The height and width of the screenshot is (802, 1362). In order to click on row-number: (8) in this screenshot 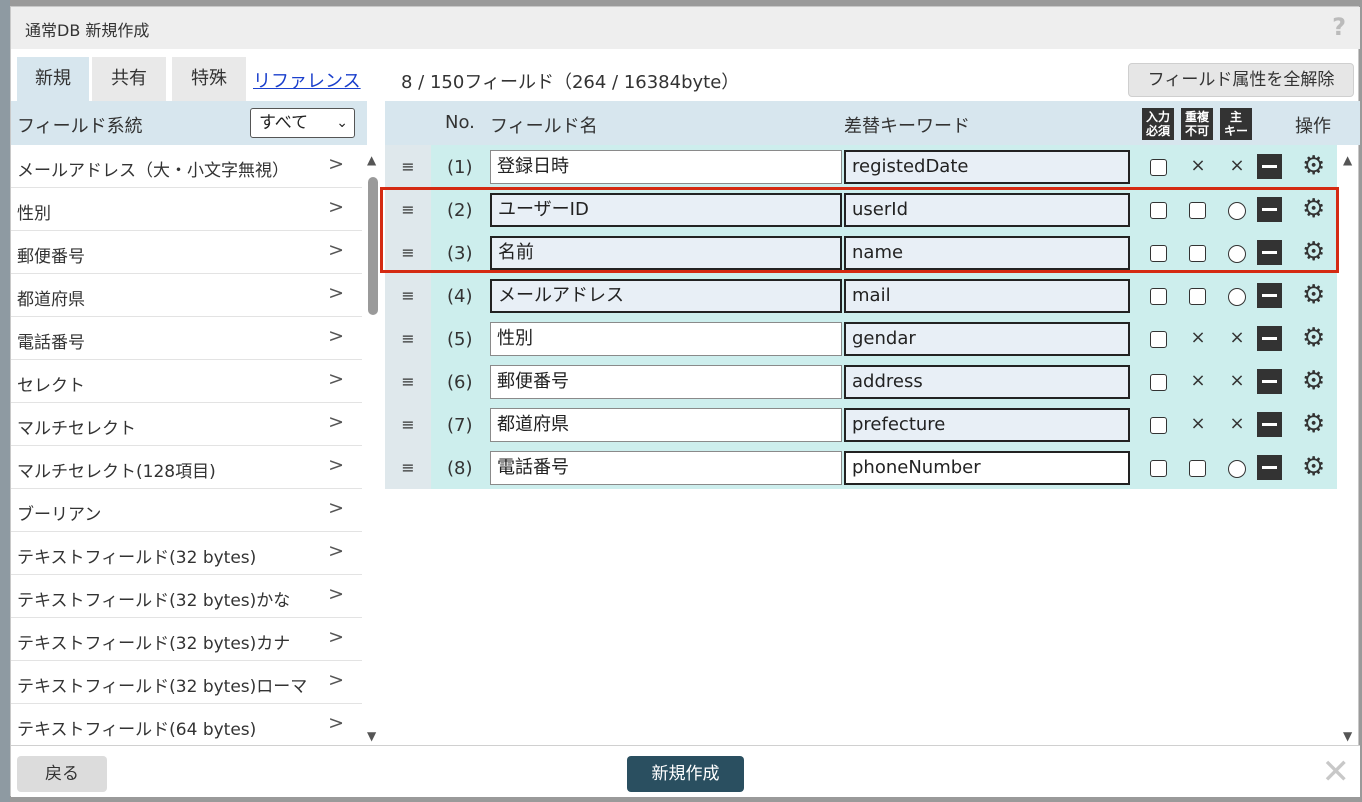, I will do `click(460, 468)`.